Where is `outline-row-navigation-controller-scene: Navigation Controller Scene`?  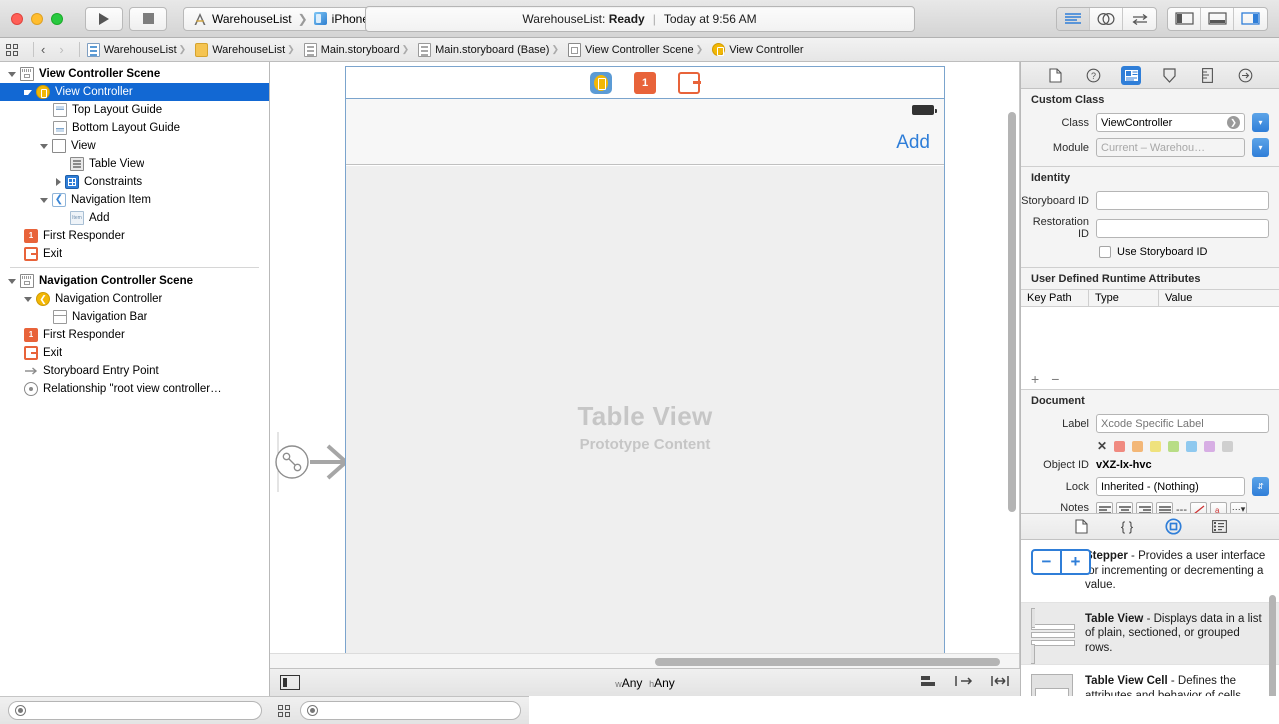 outline-row-navigation-controller-scene: Navigation Controller Scene is located at coordinates (134, 281).